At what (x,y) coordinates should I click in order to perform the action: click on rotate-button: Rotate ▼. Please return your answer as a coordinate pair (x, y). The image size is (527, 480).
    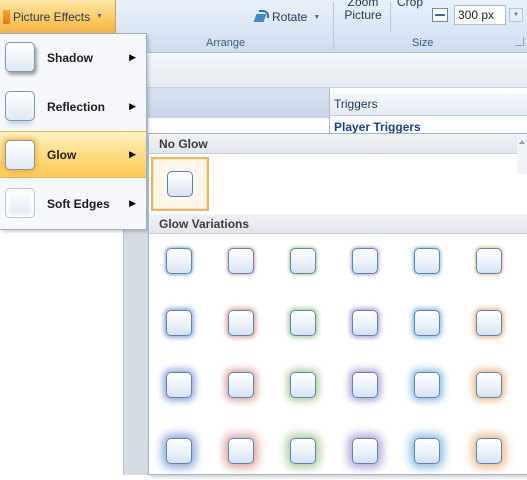
    Looking at the image, I should click on (286, 17).